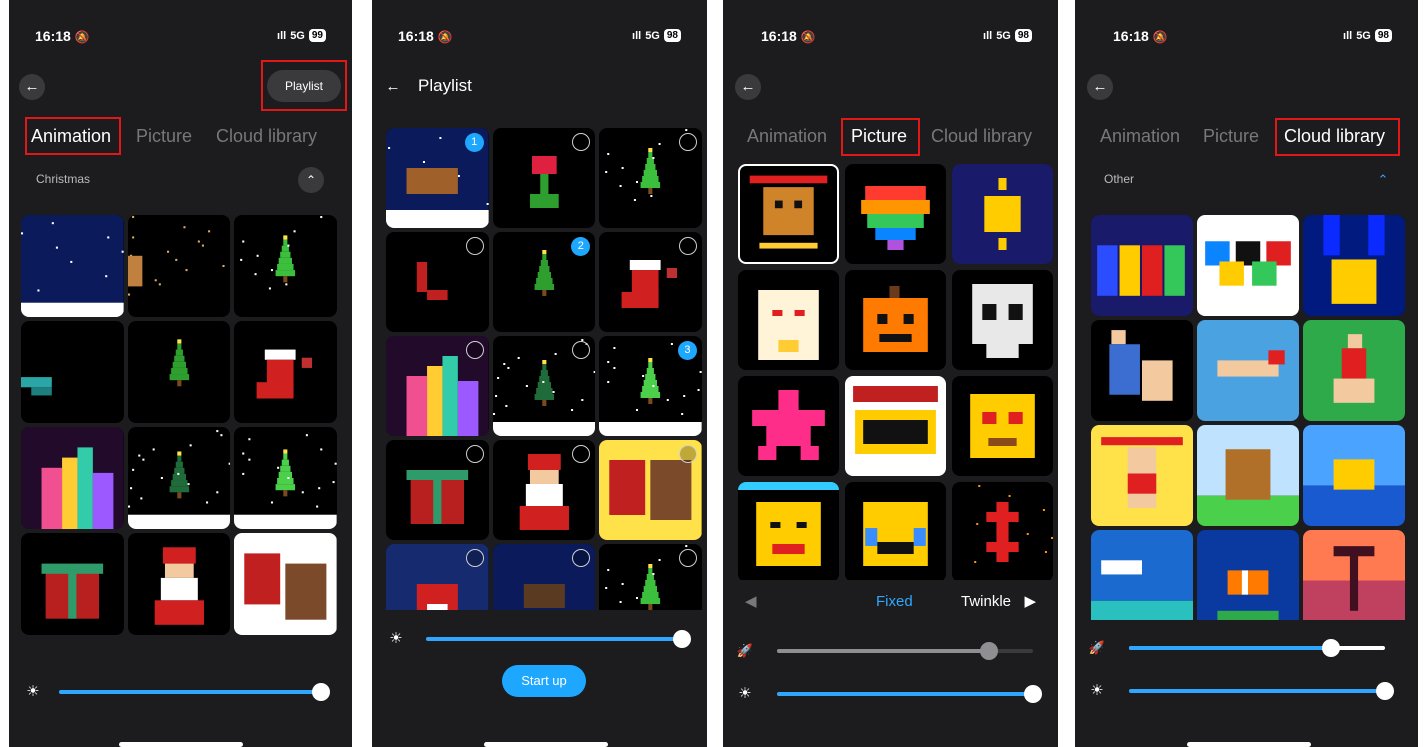  Describe the element at coordinates (396, 638) in the screenshot. I see `brightness-icon: ☀` at that location.